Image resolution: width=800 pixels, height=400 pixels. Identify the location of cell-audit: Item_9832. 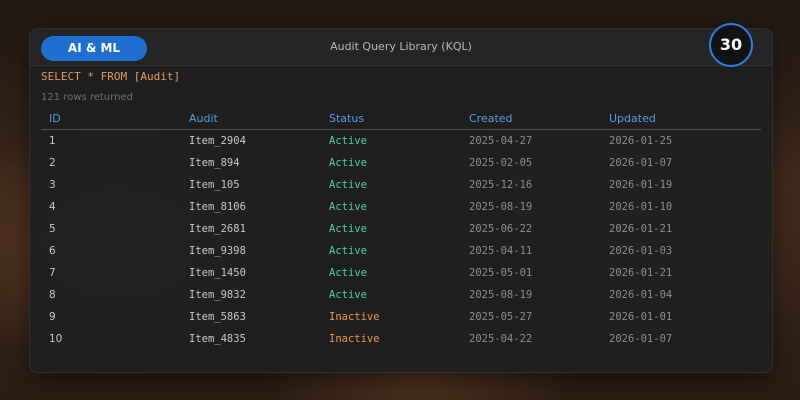
(217, 295).